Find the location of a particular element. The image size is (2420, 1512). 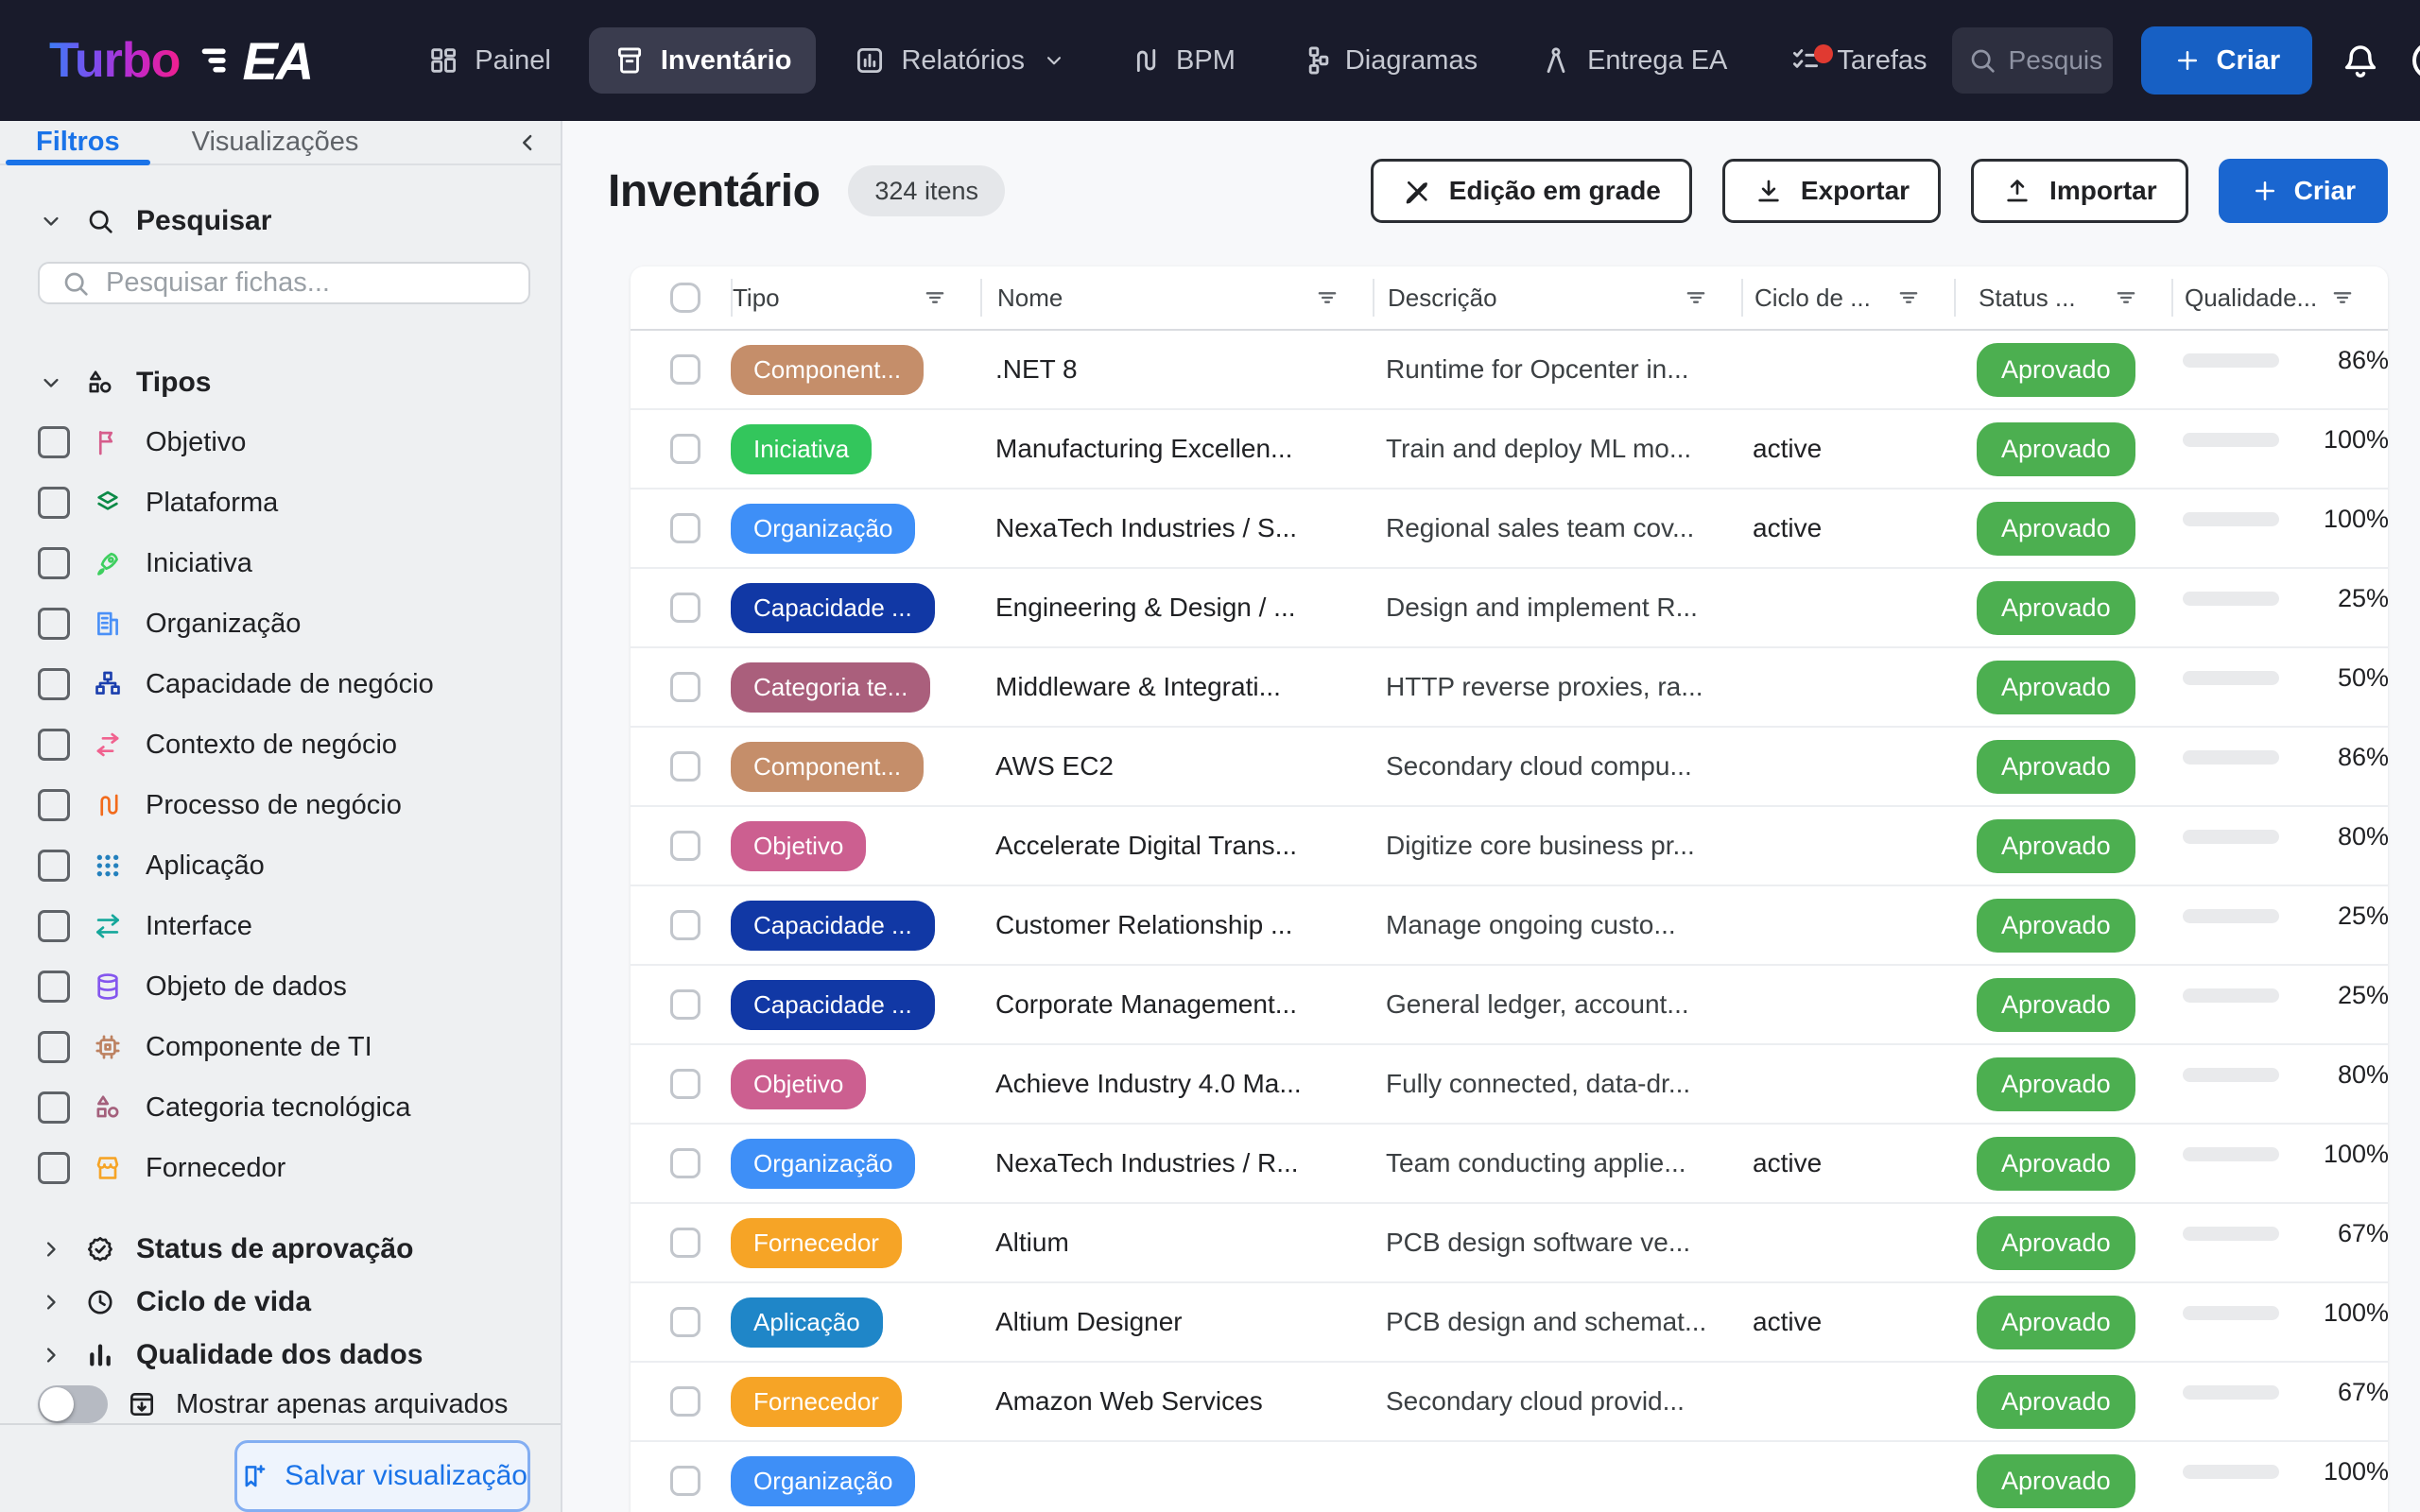

nav-item-tarefas: Tarefas is located at coordinates (1858, 60).